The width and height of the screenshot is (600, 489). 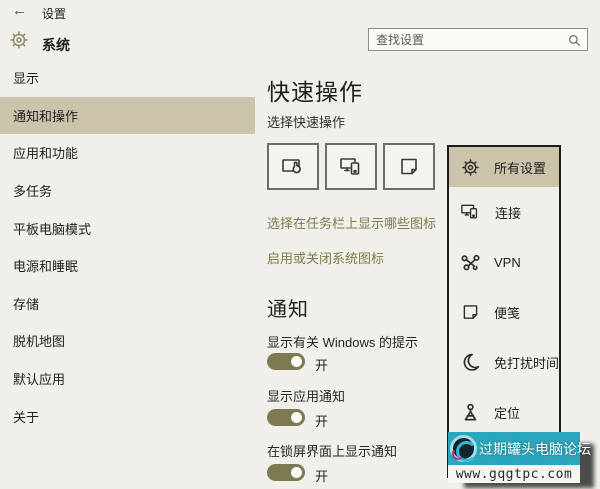 I want to click on watermark-url-band: www.gqgtpc.com, so click(x=514, y=474).